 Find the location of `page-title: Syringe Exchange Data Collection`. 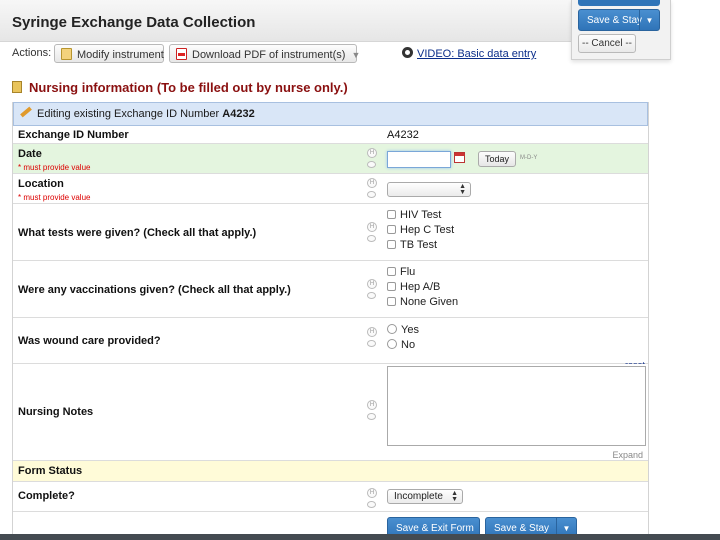

page-title: Syringe Exchange Data Collection is located at coordinates (287, 21).